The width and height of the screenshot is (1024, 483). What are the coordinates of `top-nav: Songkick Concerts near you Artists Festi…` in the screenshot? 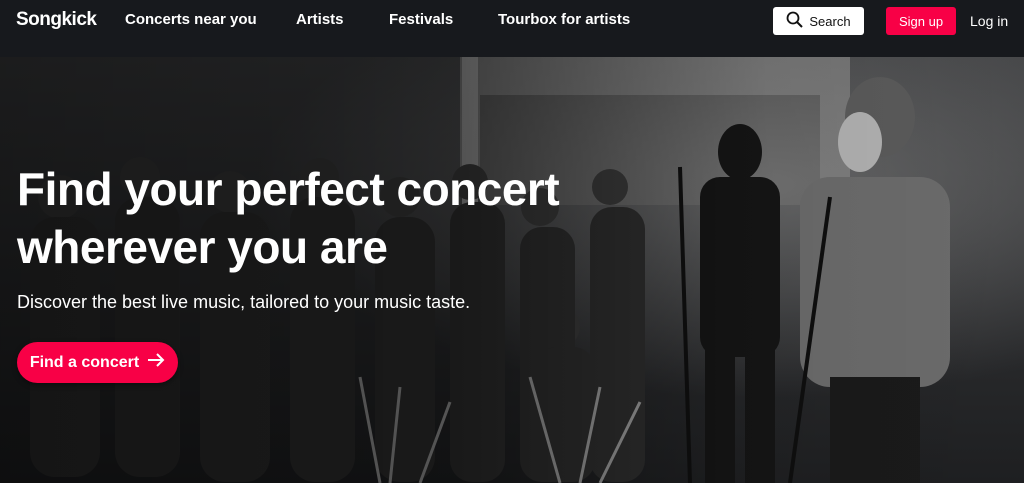 It's located at (512, 28).